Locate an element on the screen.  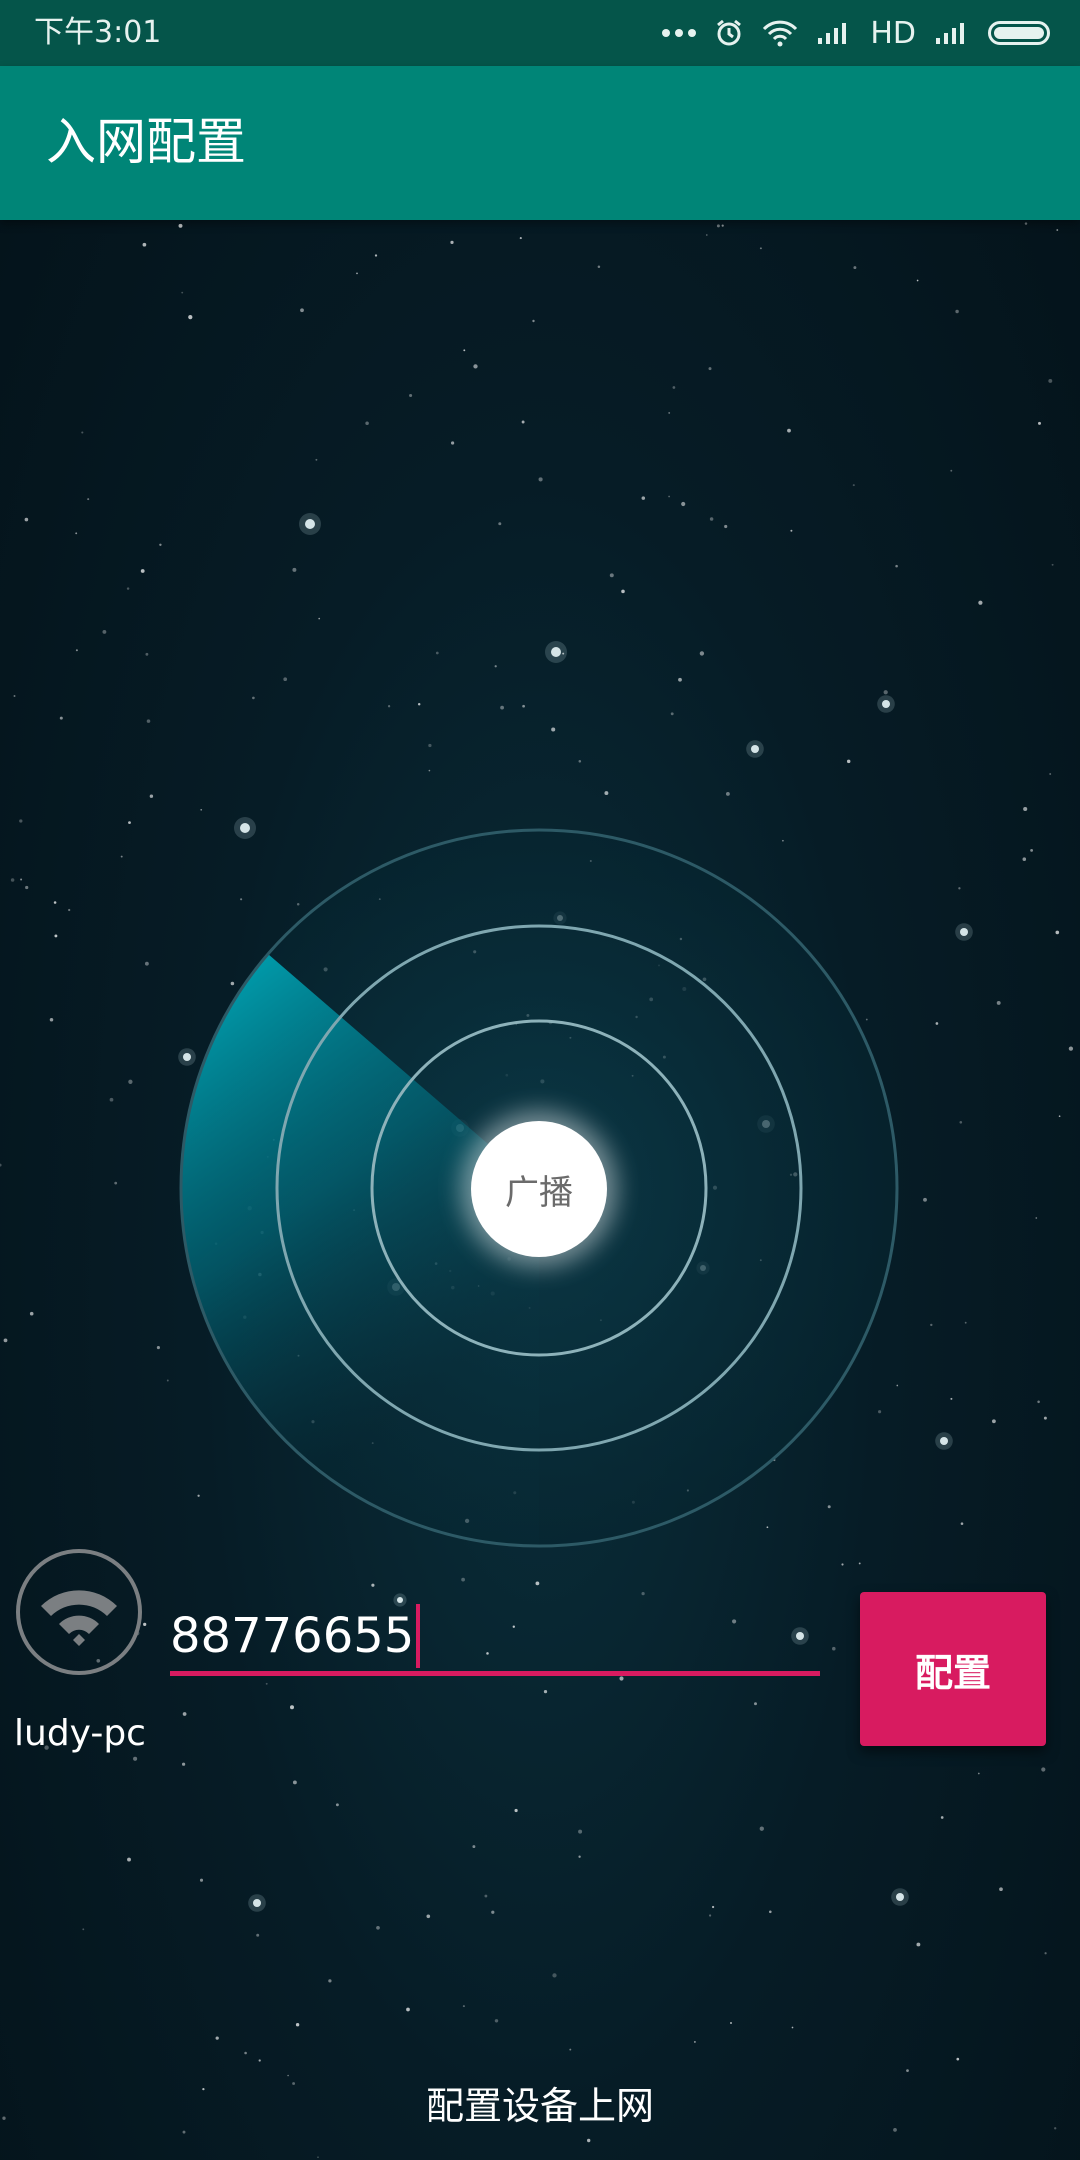
broadcast-label: 广播 is located at coordinates (539, 1192).